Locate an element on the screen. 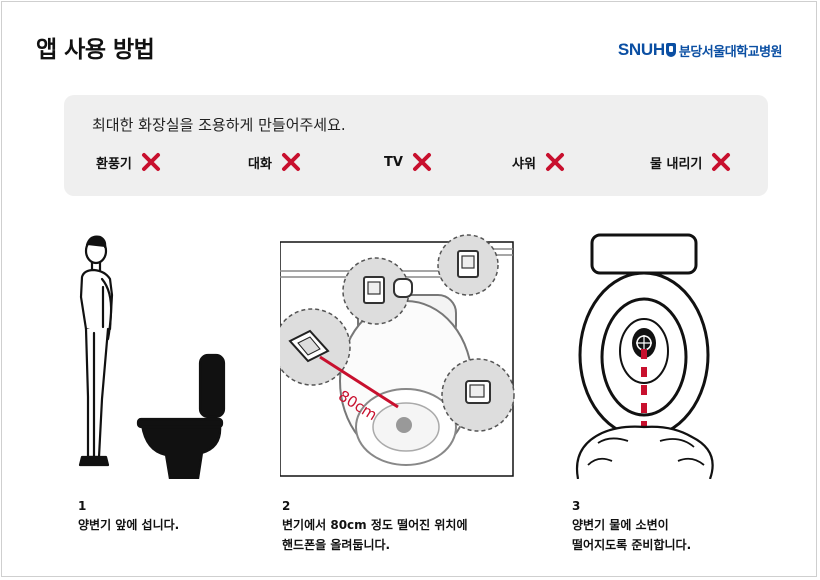 Image resolution: width=820 pixels, height=580 pixels. noise-item-talk: 대화 is located at coordinates (274, 162).